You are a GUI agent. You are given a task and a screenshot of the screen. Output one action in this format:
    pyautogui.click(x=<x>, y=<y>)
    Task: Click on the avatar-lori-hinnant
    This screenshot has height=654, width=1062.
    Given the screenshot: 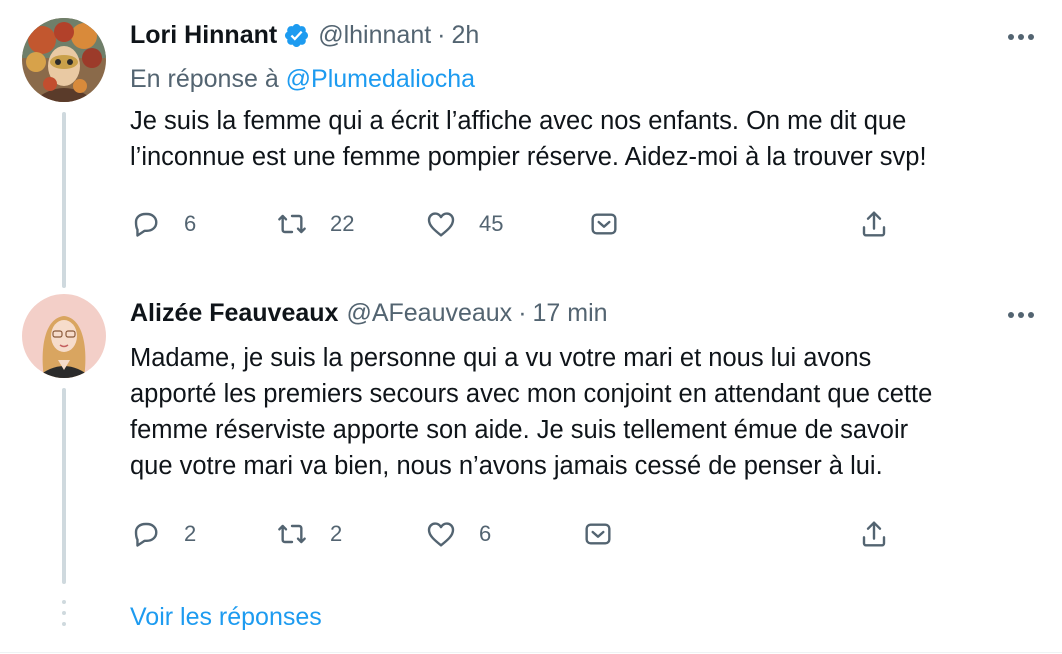 What is the action you would take?
    pyautogui.click(x=64, y=60)
    